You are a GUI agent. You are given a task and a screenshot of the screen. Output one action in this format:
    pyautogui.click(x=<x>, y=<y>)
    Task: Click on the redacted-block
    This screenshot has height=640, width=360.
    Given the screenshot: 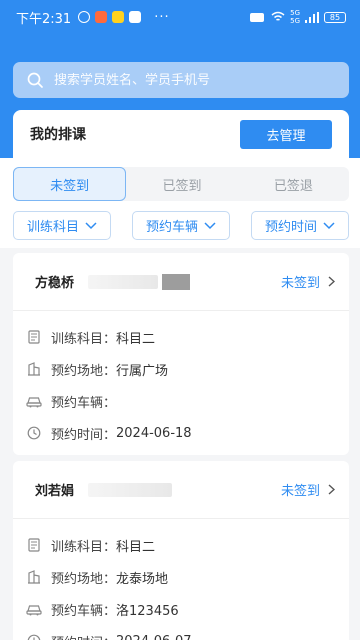 What is the action you would take?
    pyautogui.click(x=176, y=281)
    